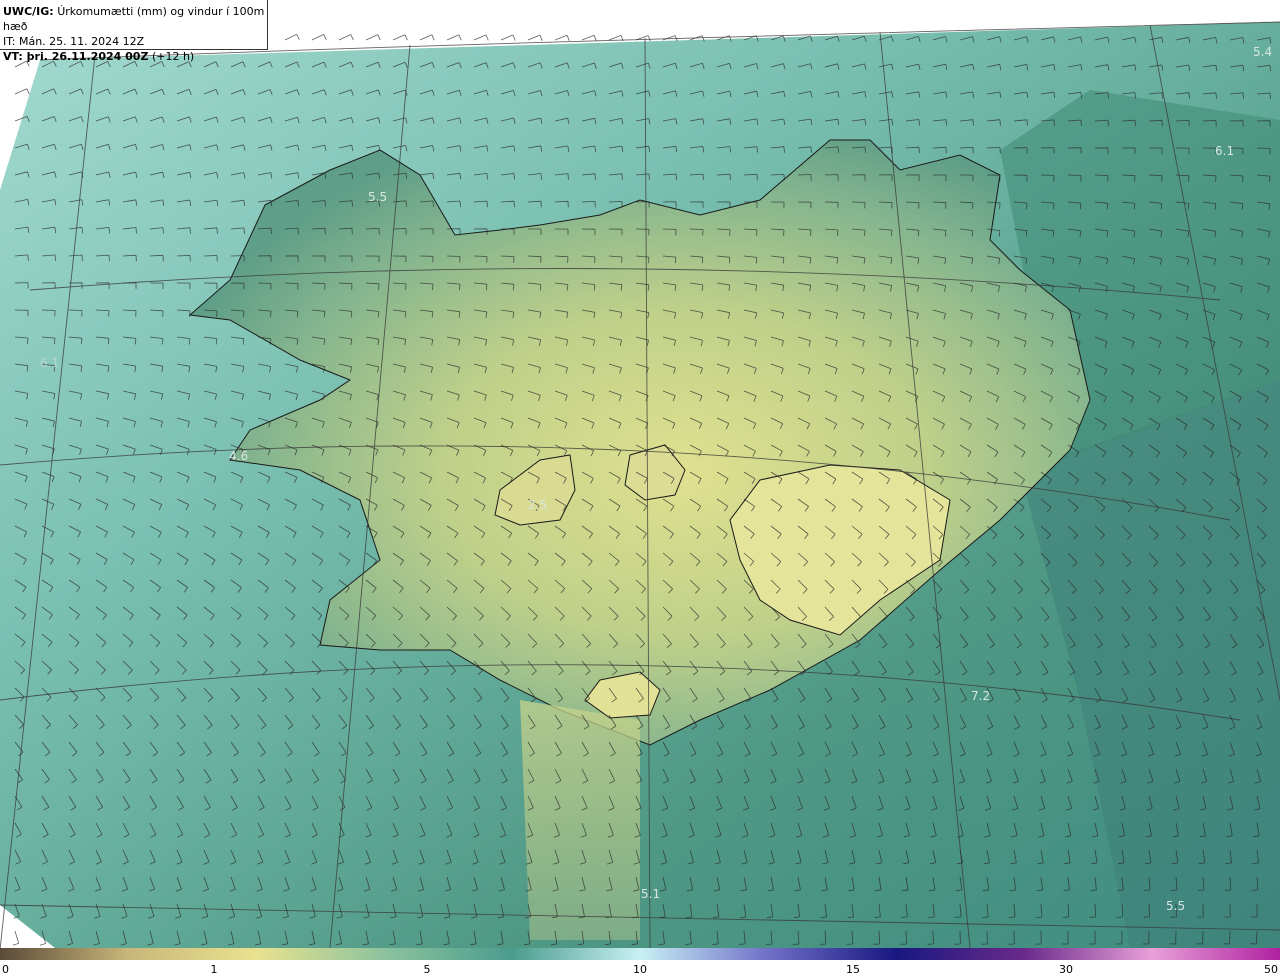 The image size is (1280, 978). Describe the element at coordinates (427, 969) in the screenshot. I see `colorbar-tick: 5` at that location.